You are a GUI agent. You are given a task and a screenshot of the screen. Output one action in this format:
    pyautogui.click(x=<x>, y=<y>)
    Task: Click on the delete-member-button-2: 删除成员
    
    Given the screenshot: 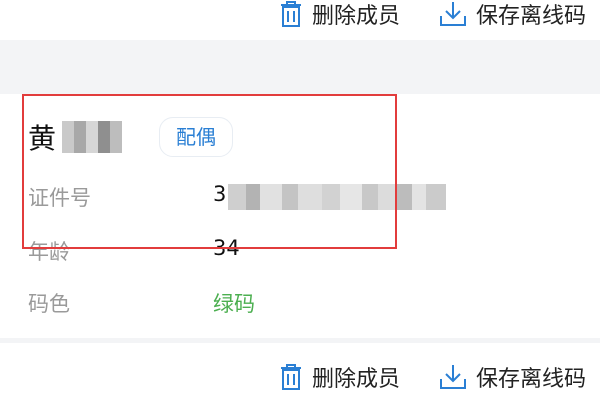 What is the action you would take?
    pyautogui.click(x=339, y=377)
    